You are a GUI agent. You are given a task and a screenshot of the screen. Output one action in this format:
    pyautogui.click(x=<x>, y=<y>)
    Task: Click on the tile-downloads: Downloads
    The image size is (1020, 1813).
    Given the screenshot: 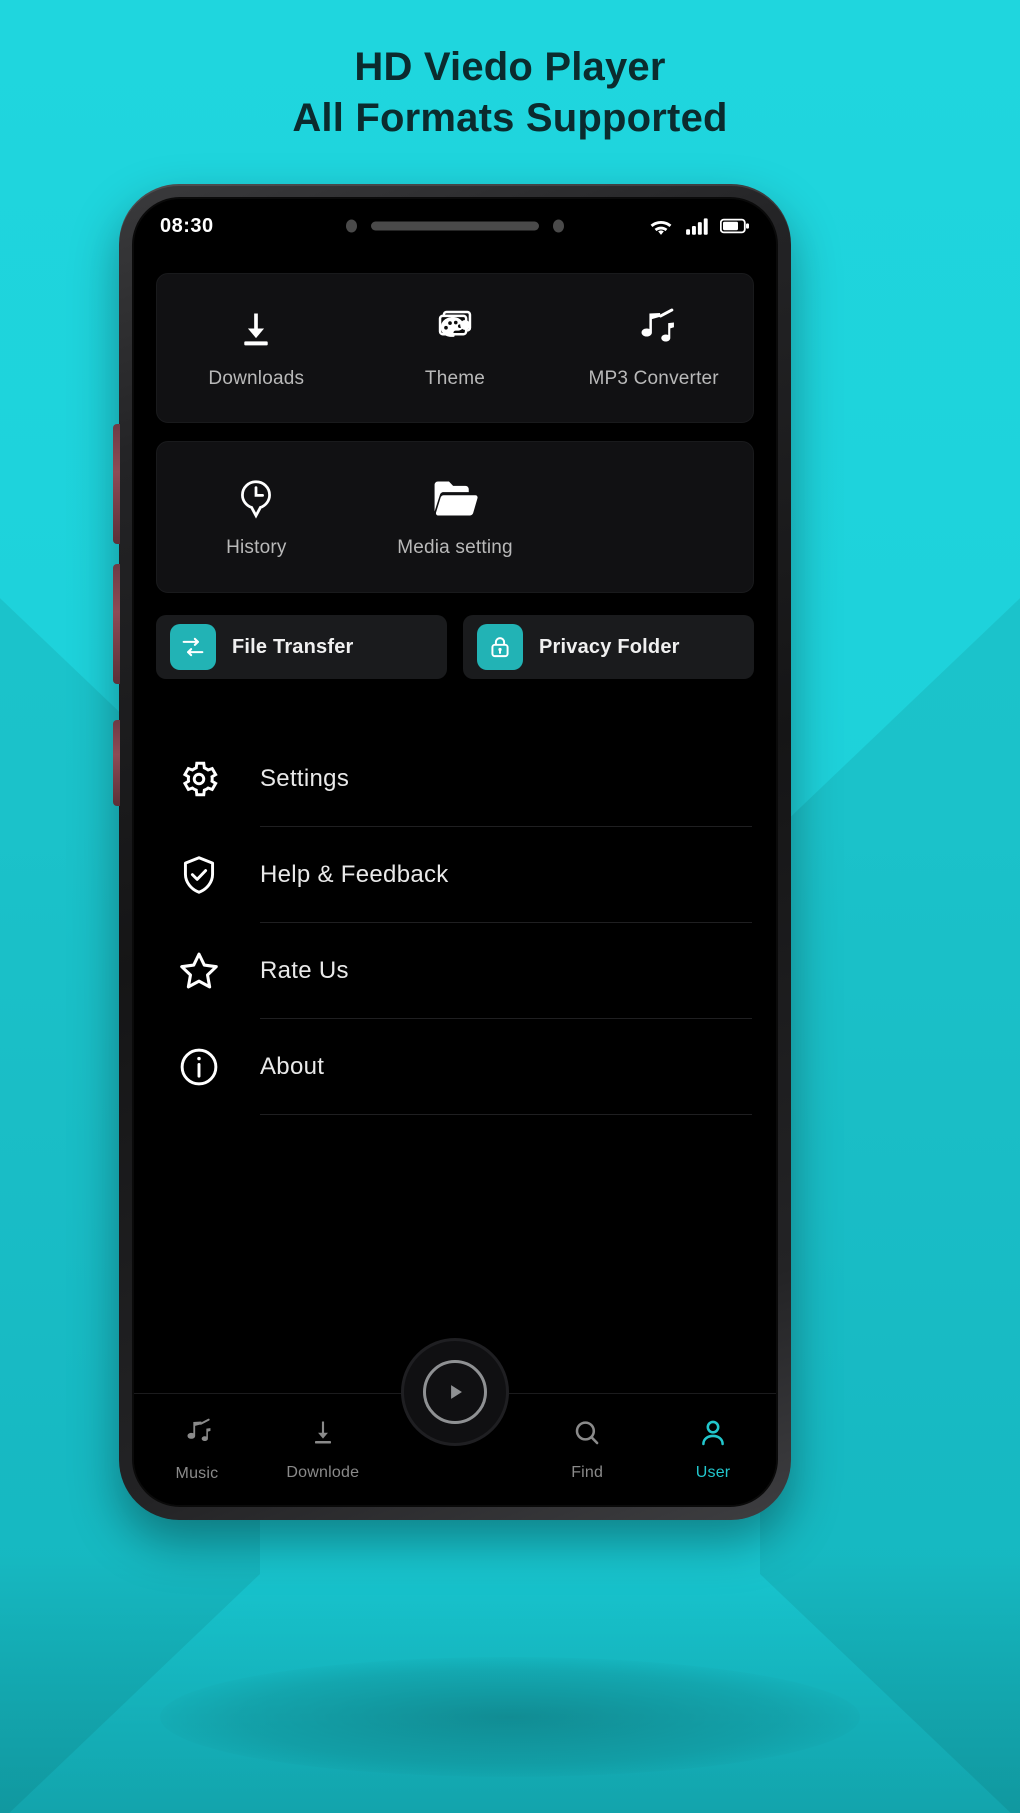 What is the action you would take?
    pyautogui.click(x=256, y=348)
    